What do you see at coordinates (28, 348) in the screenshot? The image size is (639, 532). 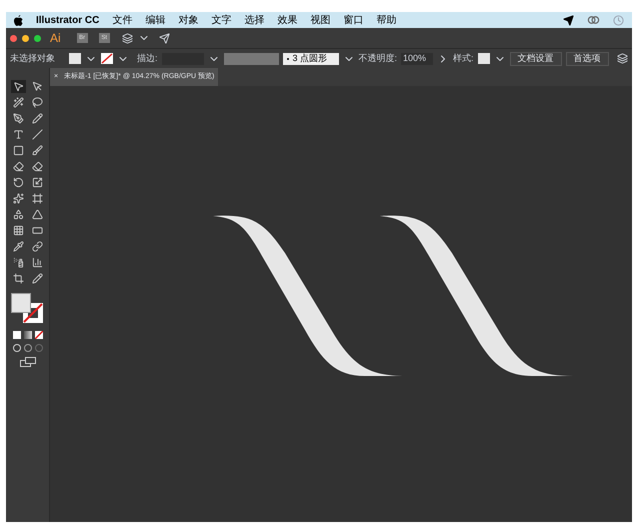 I see `draw-behind-icon` at bounding box center [28, 348].